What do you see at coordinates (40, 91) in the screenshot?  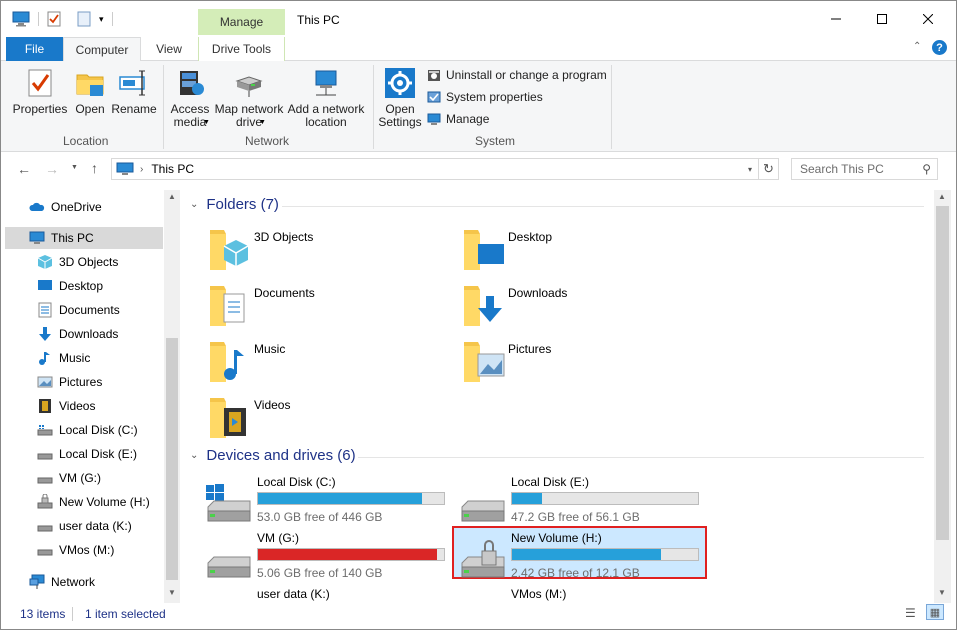 I see `properties-button: Properties` at bounding box center [40, 91].